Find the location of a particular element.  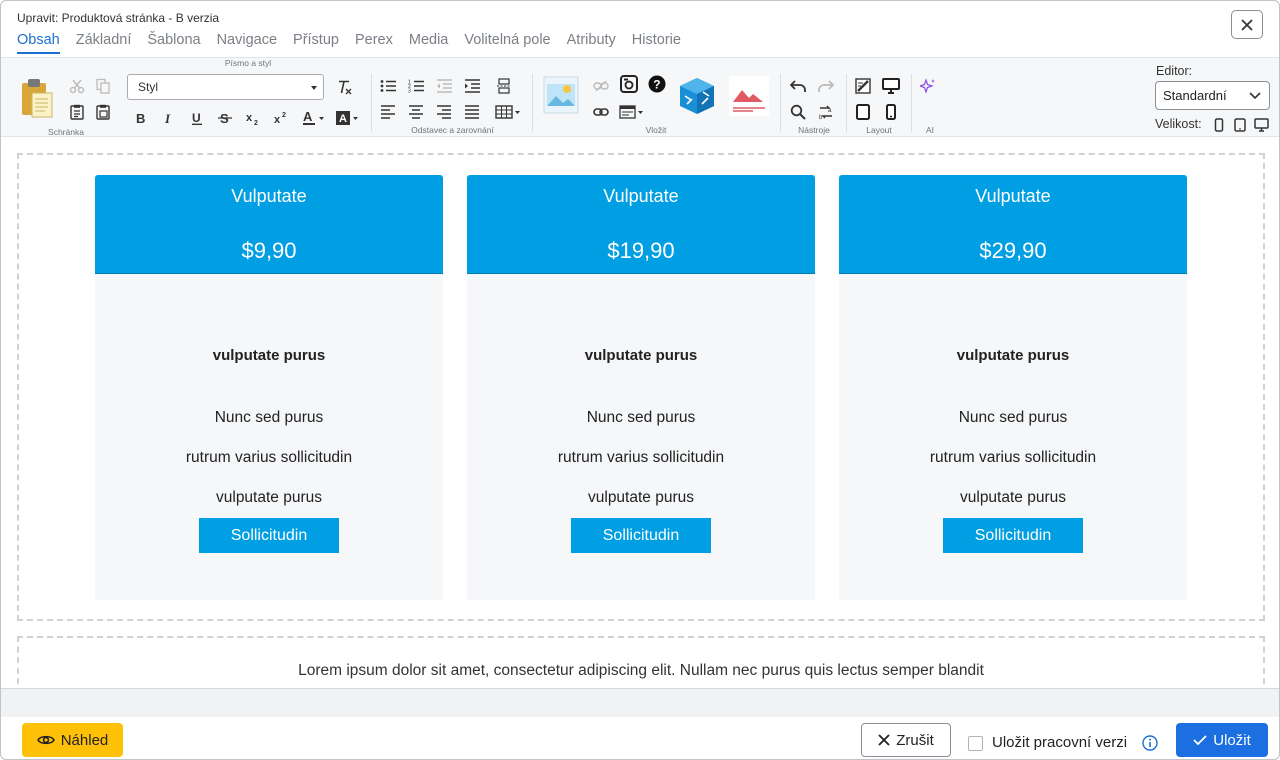

tab-obsah: Obsah is located at coordinates (38, 43).